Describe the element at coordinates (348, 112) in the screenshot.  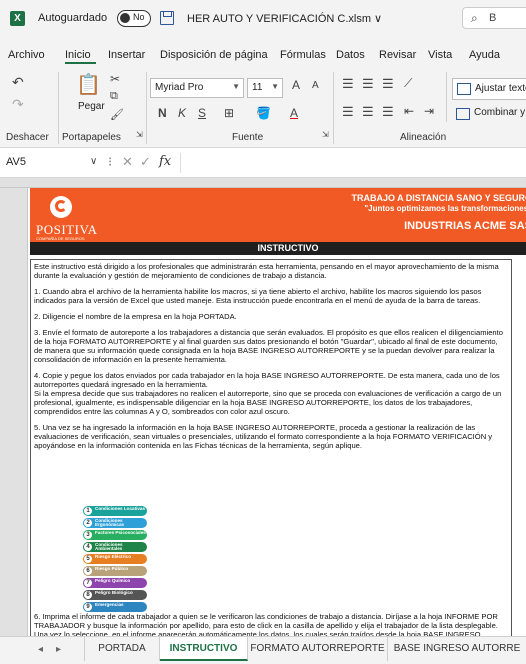
I see `align-left-icon: ☰` at that location.